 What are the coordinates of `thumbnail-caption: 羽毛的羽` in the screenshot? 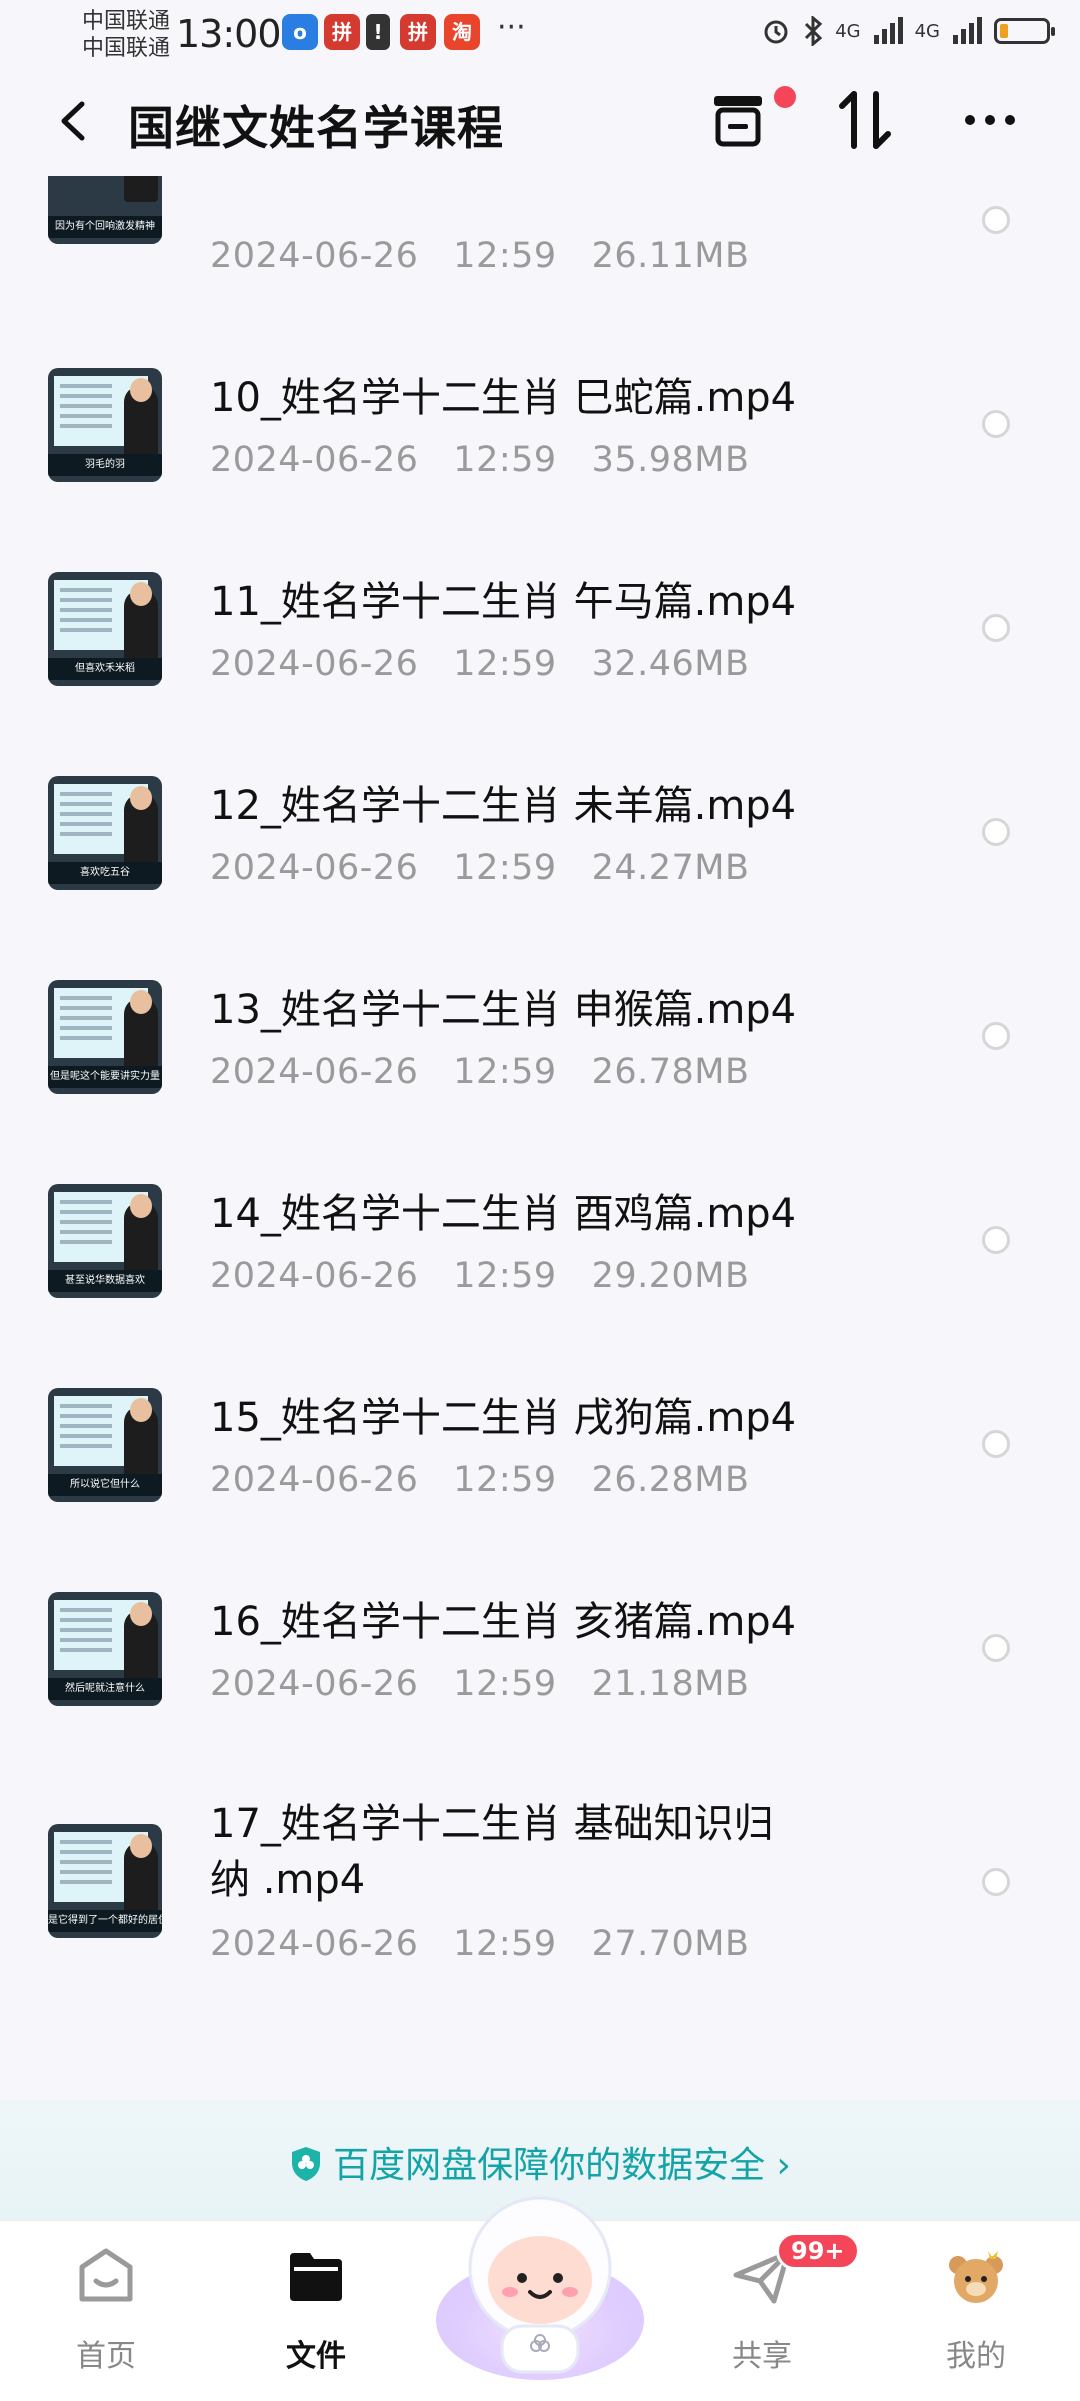 It's located at (105, 465).